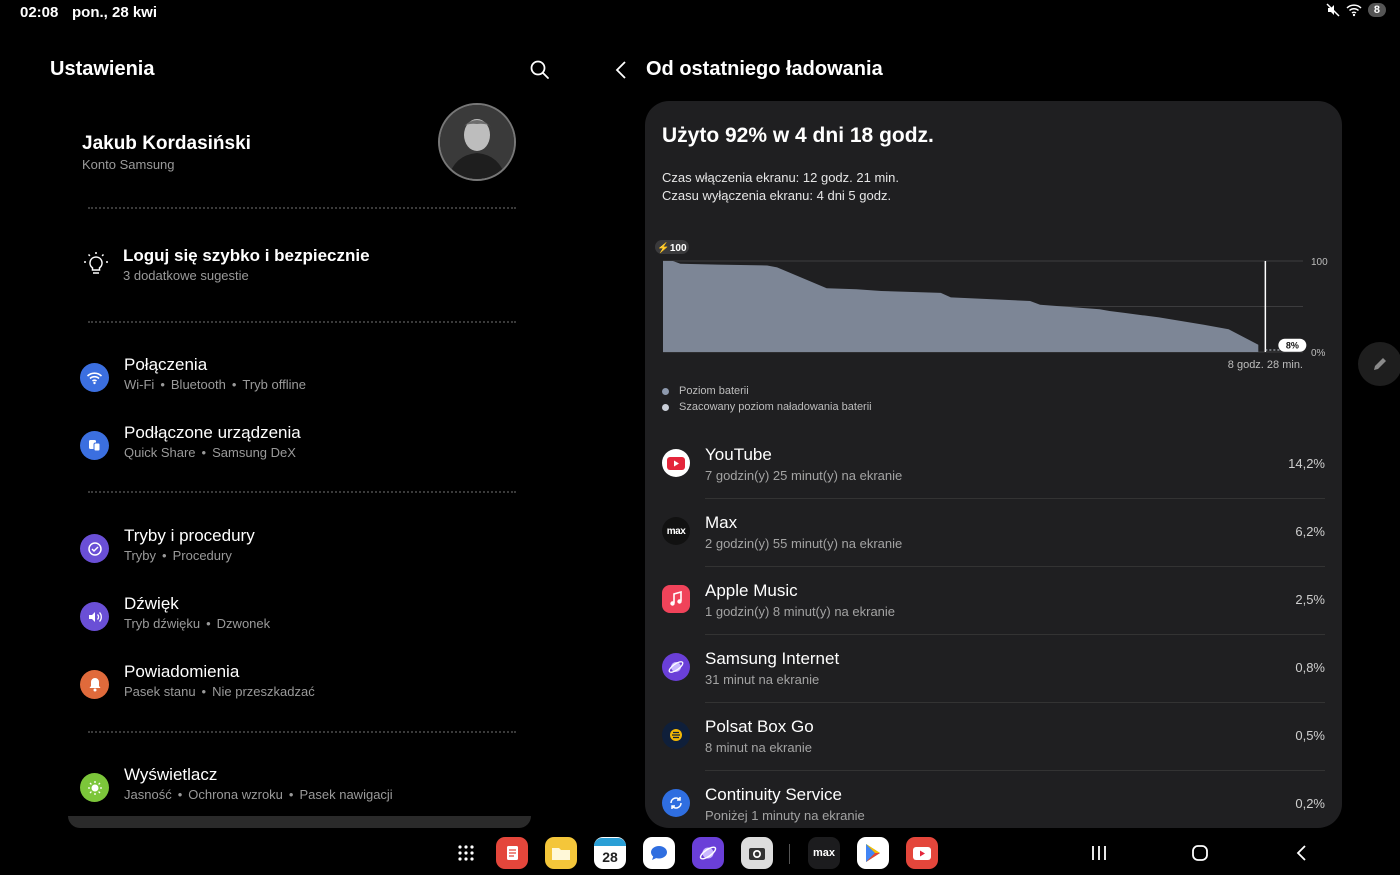 This screenshot has height=875, width=1400. What do you see at coordinates (708, 853) in the screenshot?
I see `samsung-internet-icon` at bounding box center [708, 853].